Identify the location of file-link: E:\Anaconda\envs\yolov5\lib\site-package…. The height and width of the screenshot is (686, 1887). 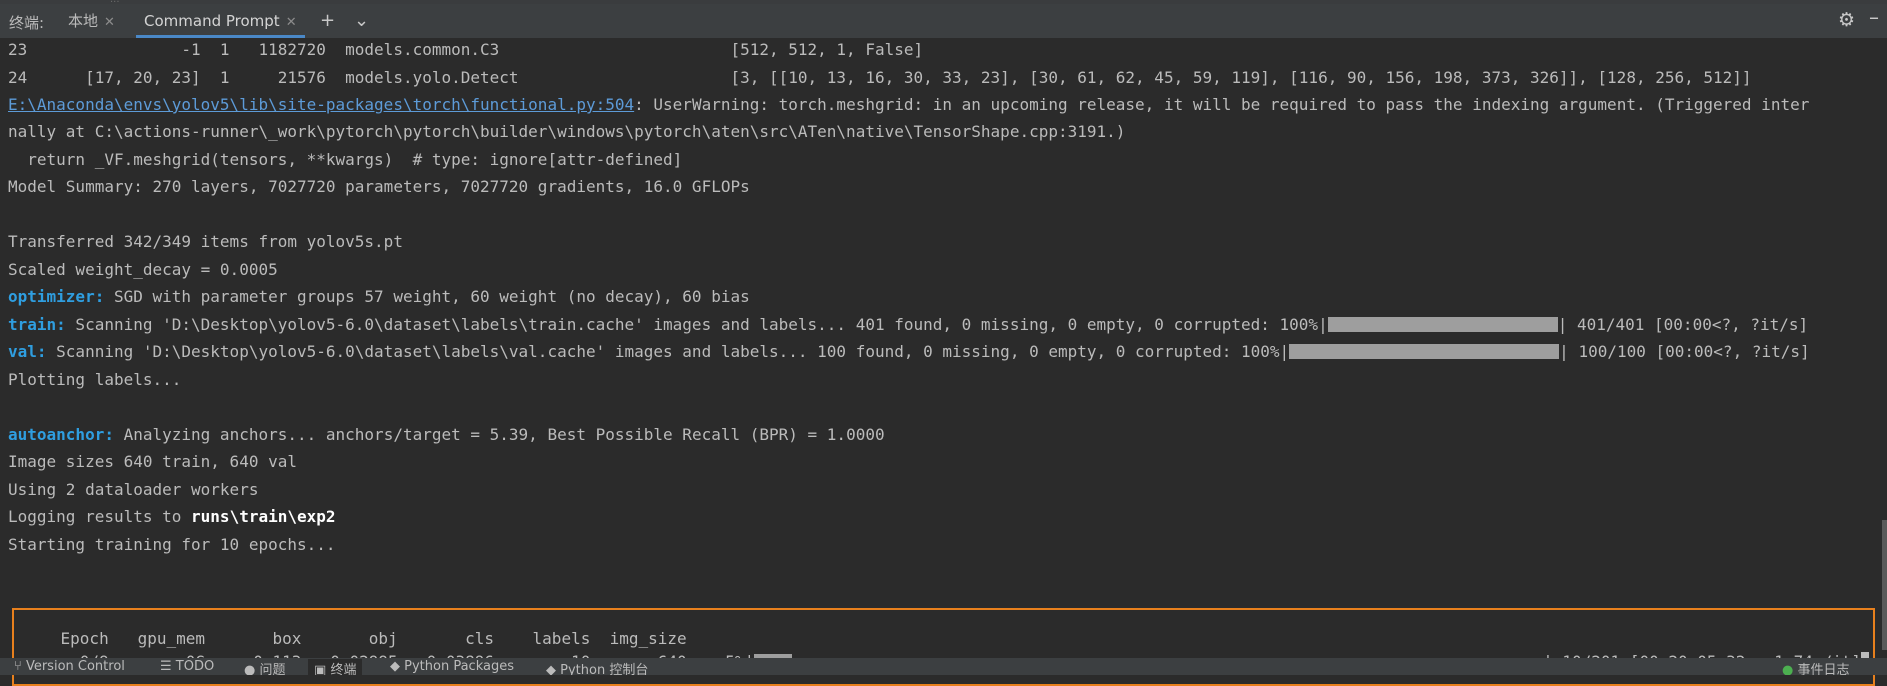
(321, 104).